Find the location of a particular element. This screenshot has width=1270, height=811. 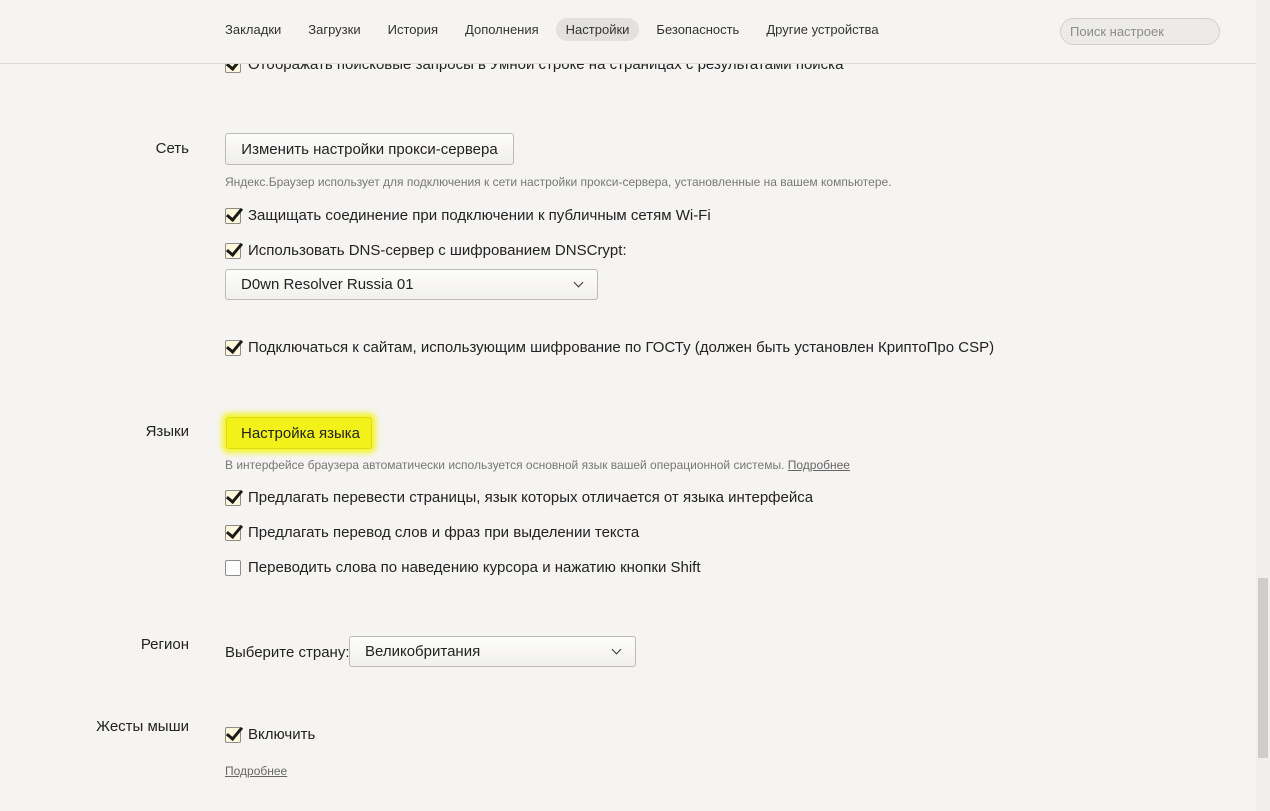

dns-server-value: D0wn Resolver Russia 01 is located at coordinates (327, 284).